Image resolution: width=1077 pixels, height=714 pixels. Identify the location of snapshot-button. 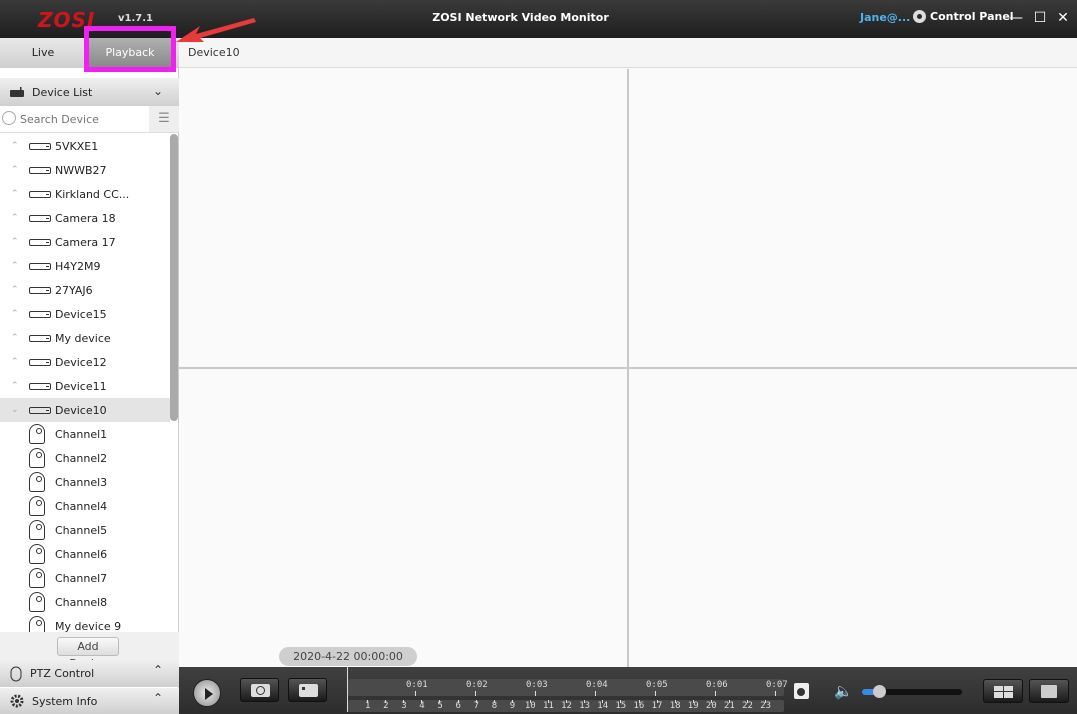
(259, 690).